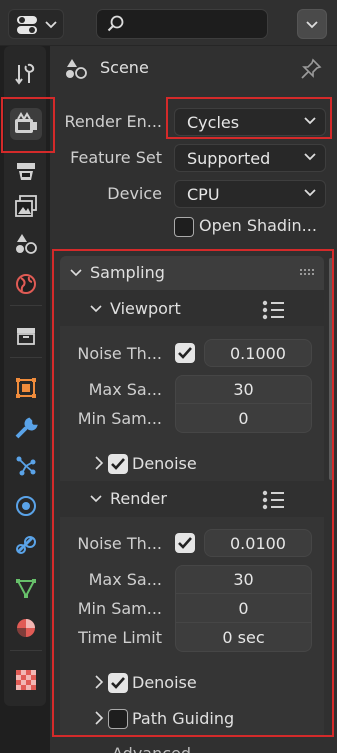 This screenshot has height=753, width=337. I want to click on editor-type-button, so click(36, 24).